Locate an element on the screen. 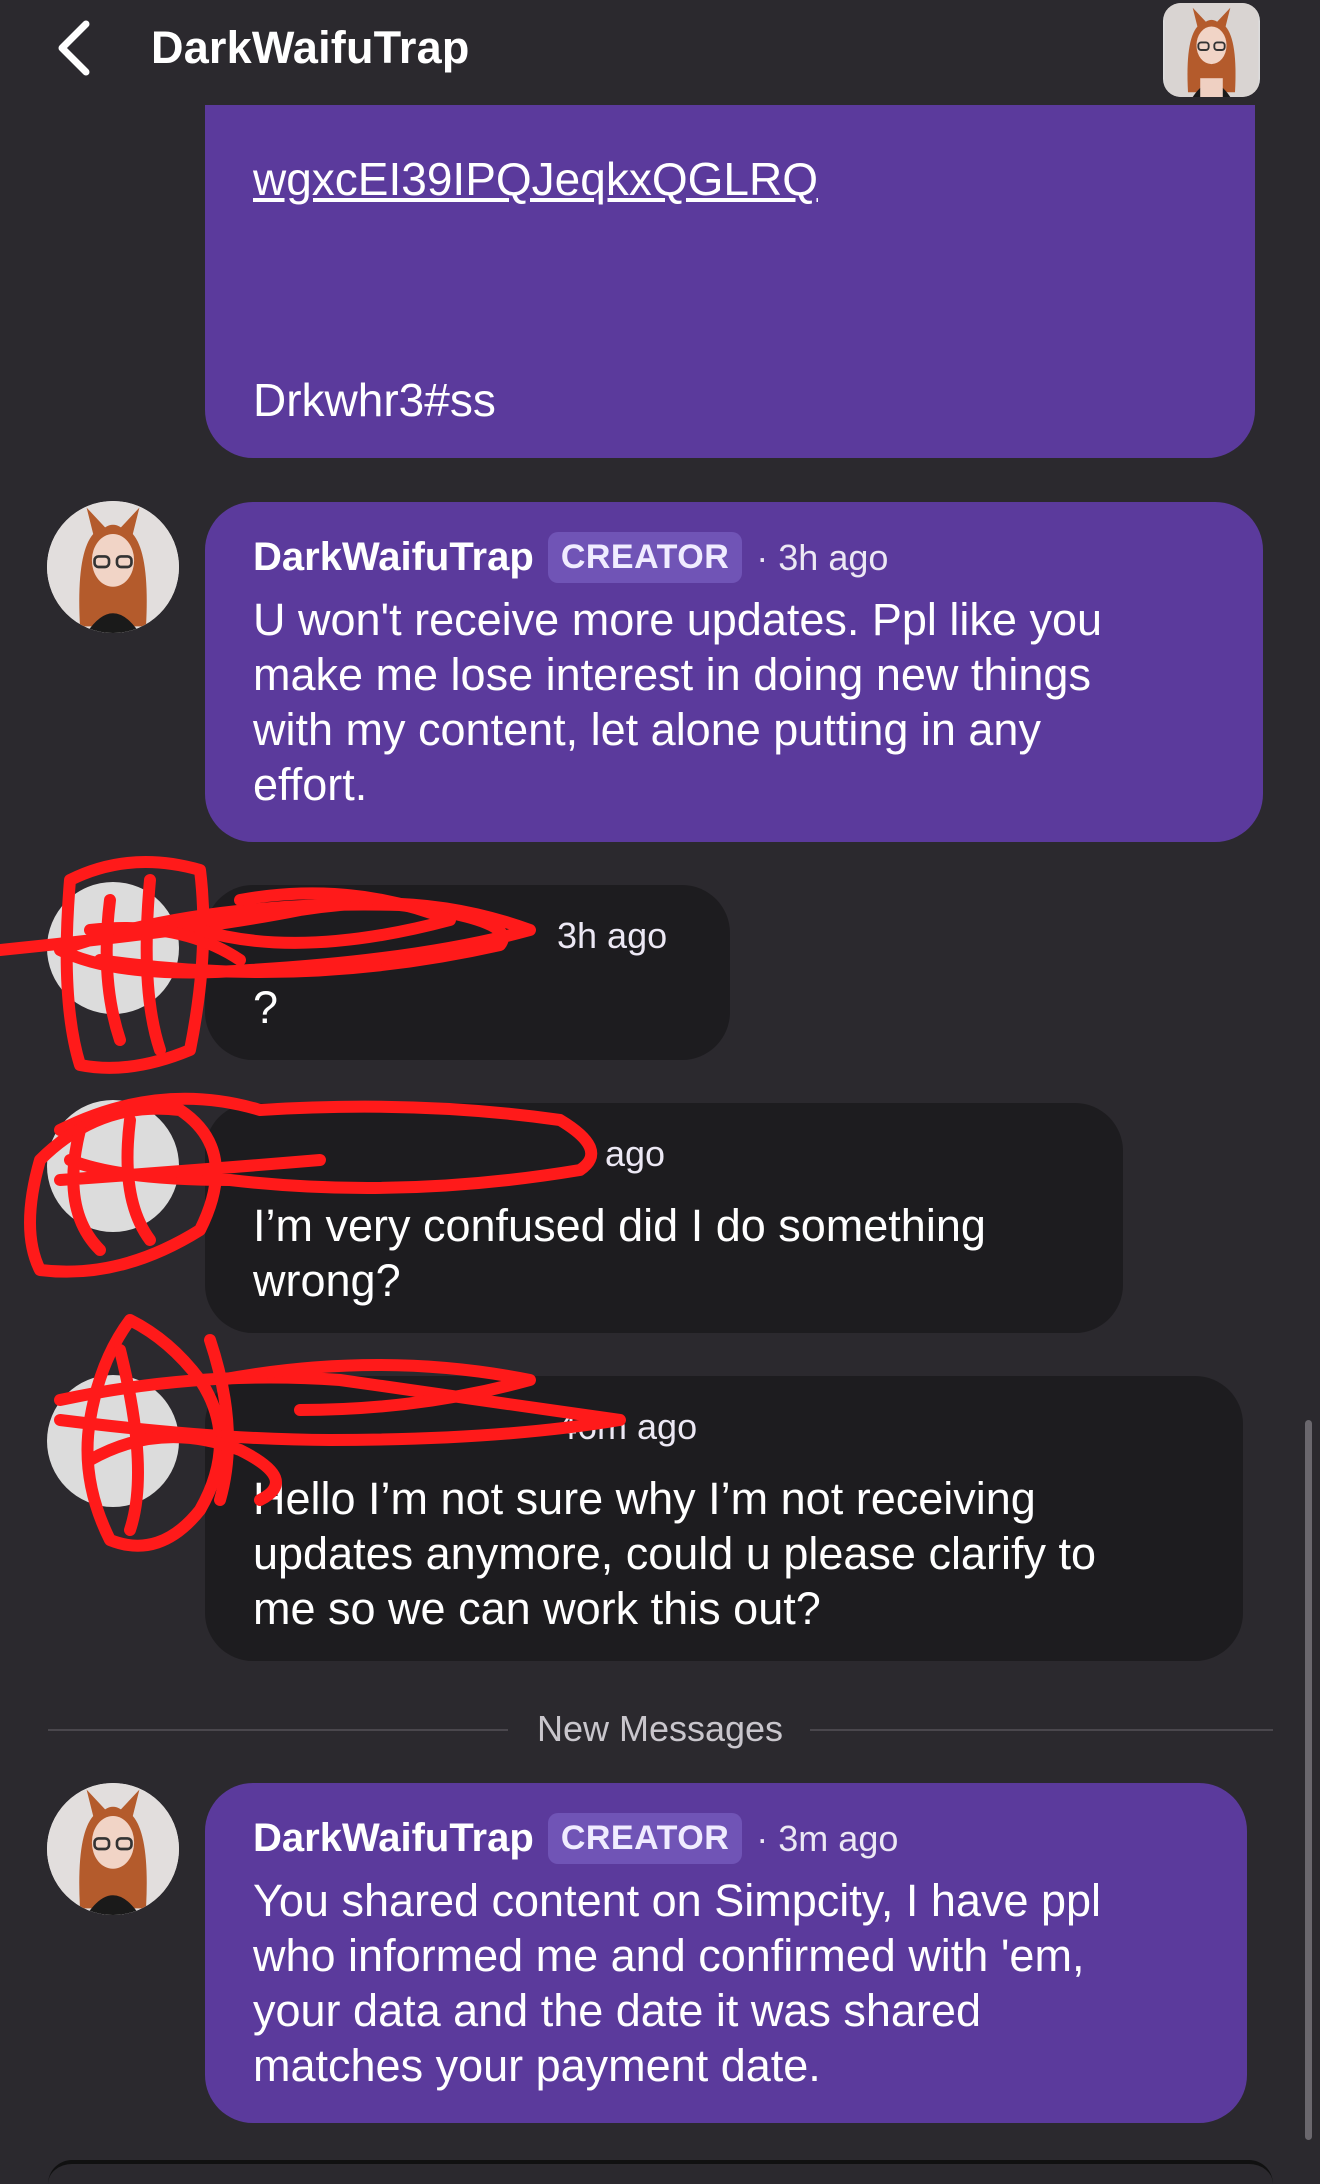 Image resolution: width=1320 pixels, height=2184 pixels. timestamp: ago is located at coordinates (635, 1153).